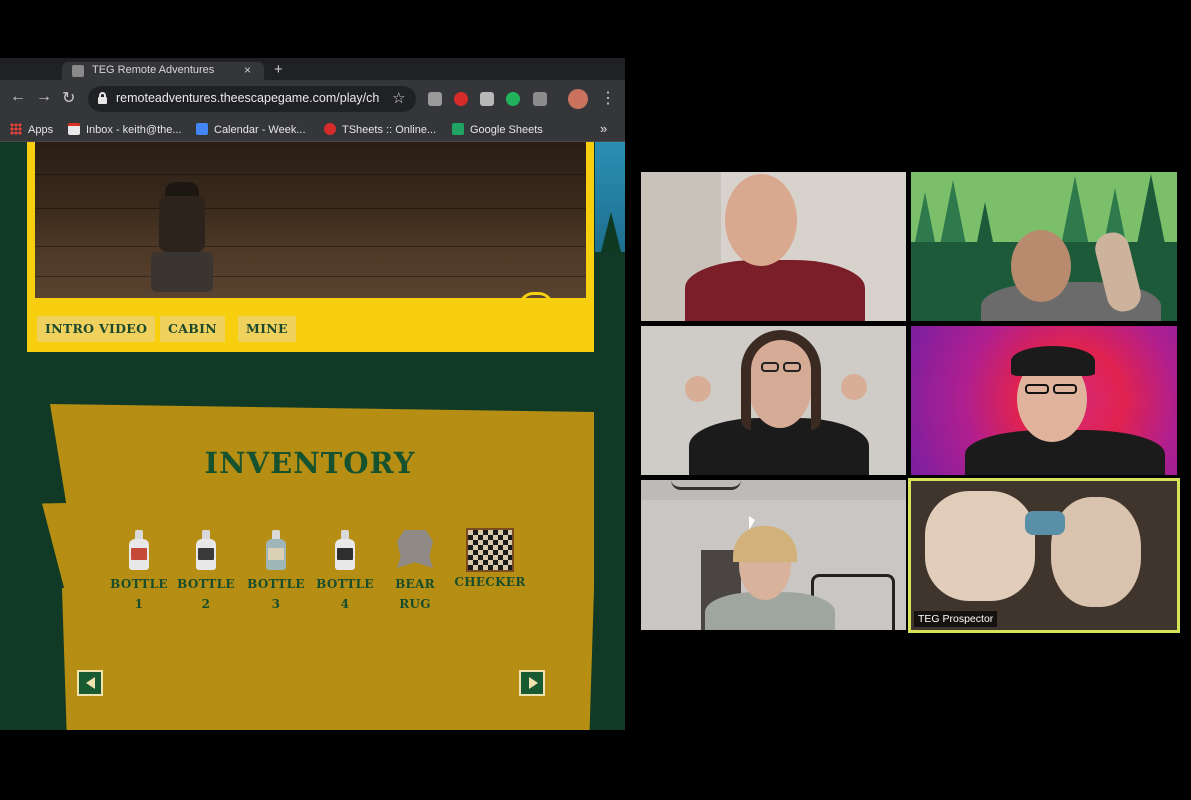  I want to click on inventory-item-bottle-2: BOTTLE 2, so click(206, 572).